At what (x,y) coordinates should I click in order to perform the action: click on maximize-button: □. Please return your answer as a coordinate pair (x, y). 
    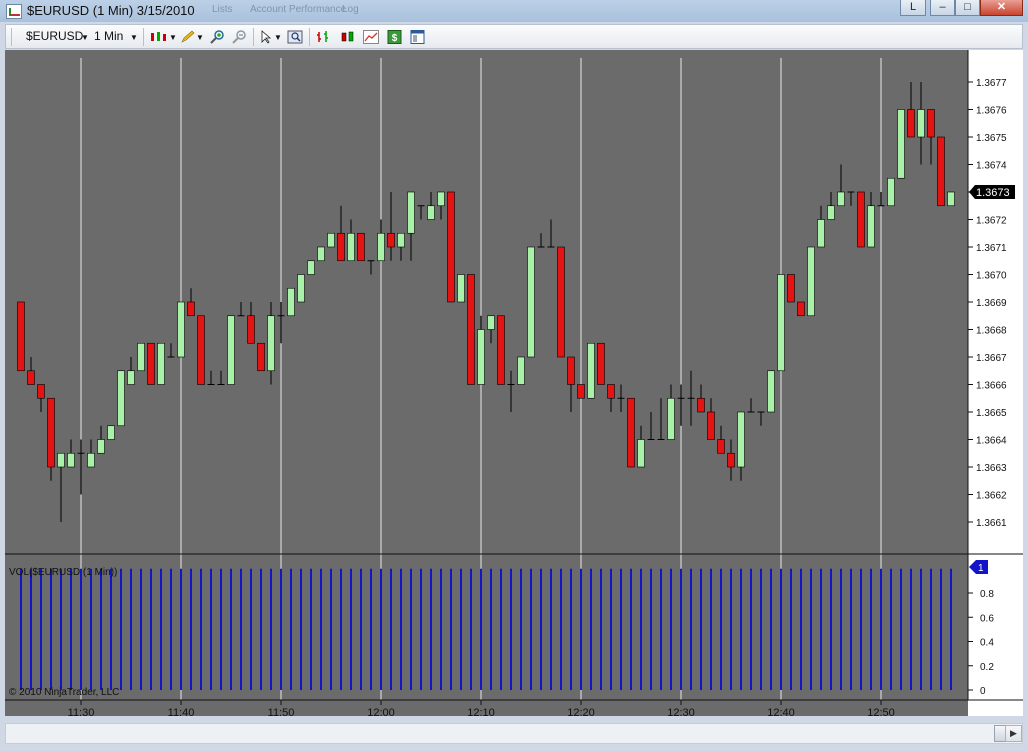
    Looking at the image, I should click on (967, 8).